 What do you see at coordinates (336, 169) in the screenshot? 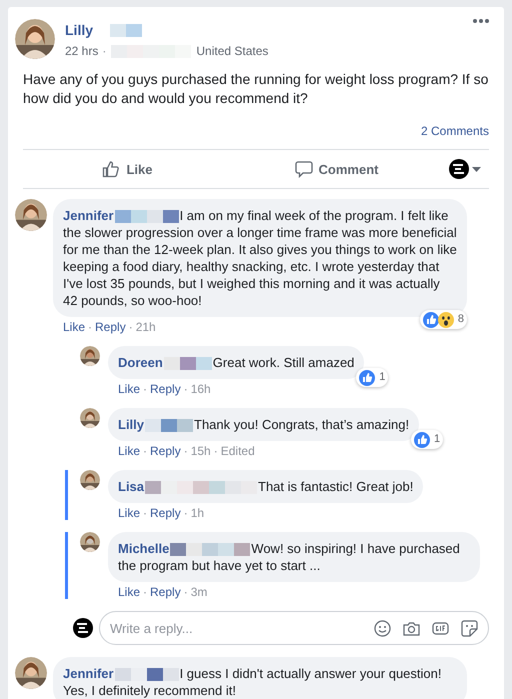
I see `comment-button: Comment` at bounding box center [336, 169].